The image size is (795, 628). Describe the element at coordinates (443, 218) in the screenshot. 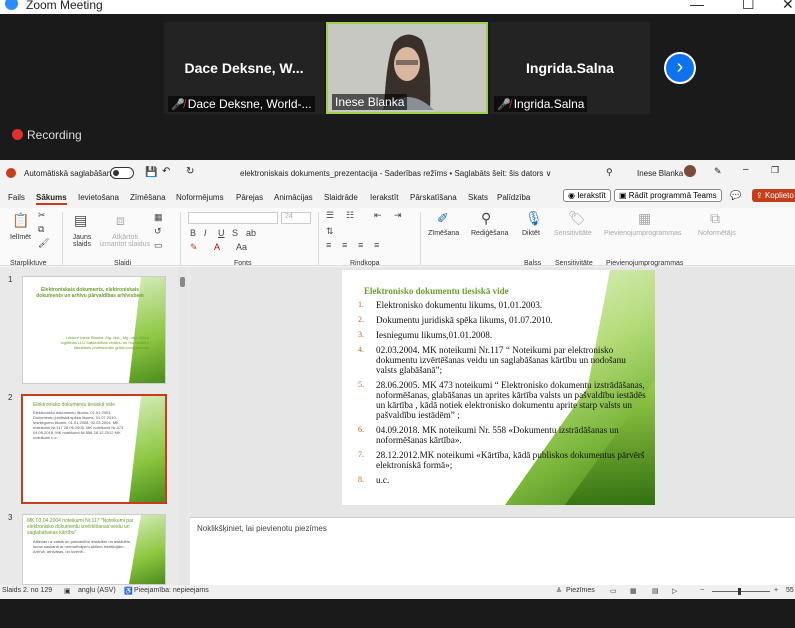

I see `draw-icon: ✐` at that location.